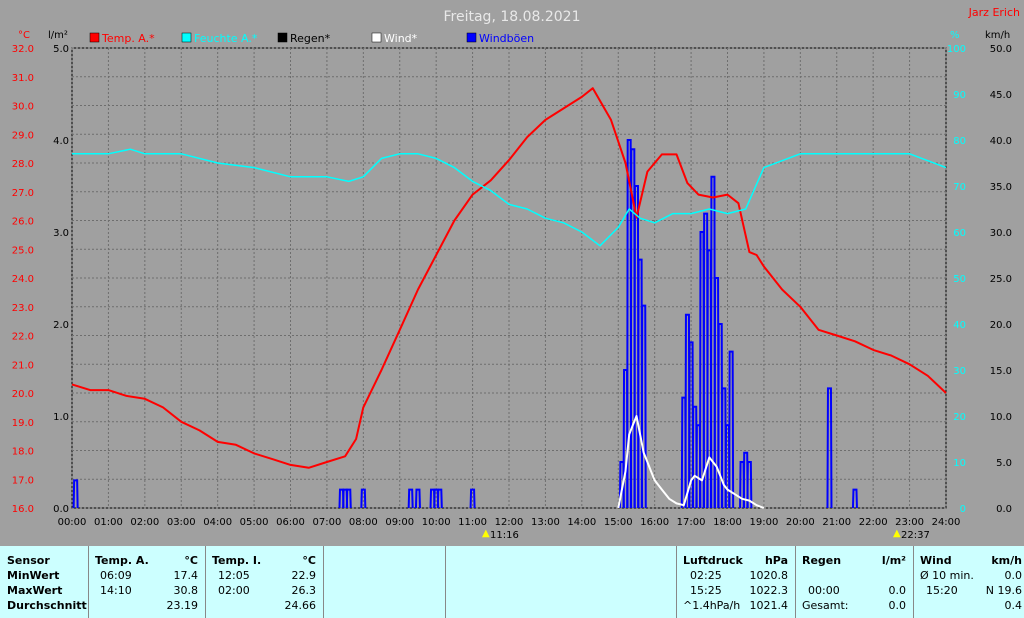 The height and width of the screenshot is (618, 1024). What do you see at coordinates (61, 509) in the screenshot?
I see `rain-tick-label: 0.0` at bounding box center [61, 509].